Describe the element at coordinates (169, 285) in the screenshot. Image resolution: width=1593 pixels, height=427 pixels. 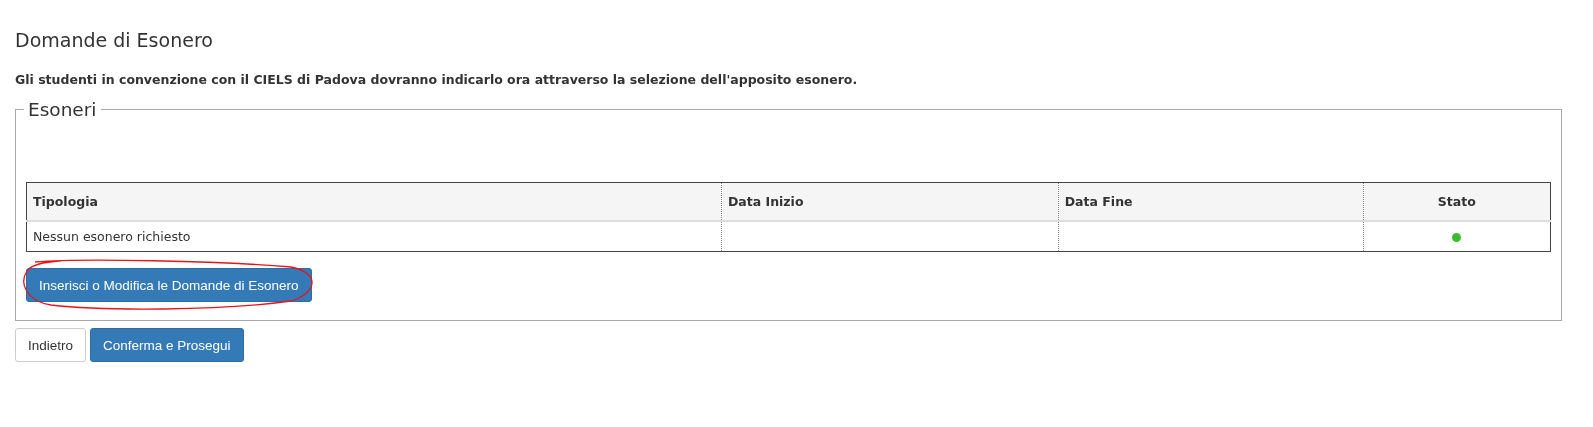
I see `edit-exemptions-button: Inserisci o Modifica le Domande di Esonero` at that location.